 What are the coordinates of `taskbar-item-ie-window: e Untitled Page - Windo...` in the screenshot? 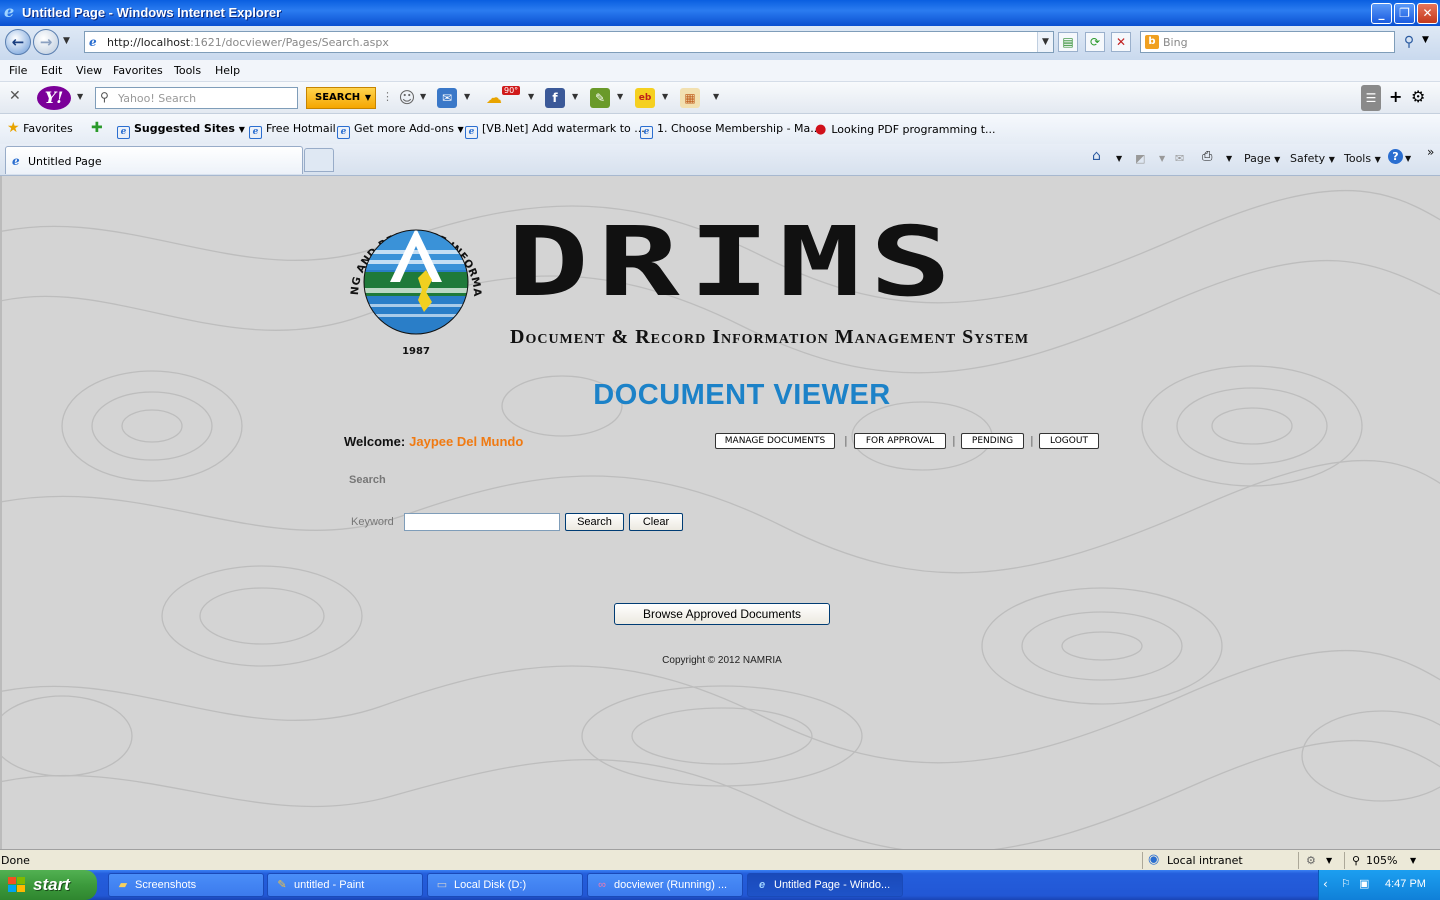 It's located at (825, 885).